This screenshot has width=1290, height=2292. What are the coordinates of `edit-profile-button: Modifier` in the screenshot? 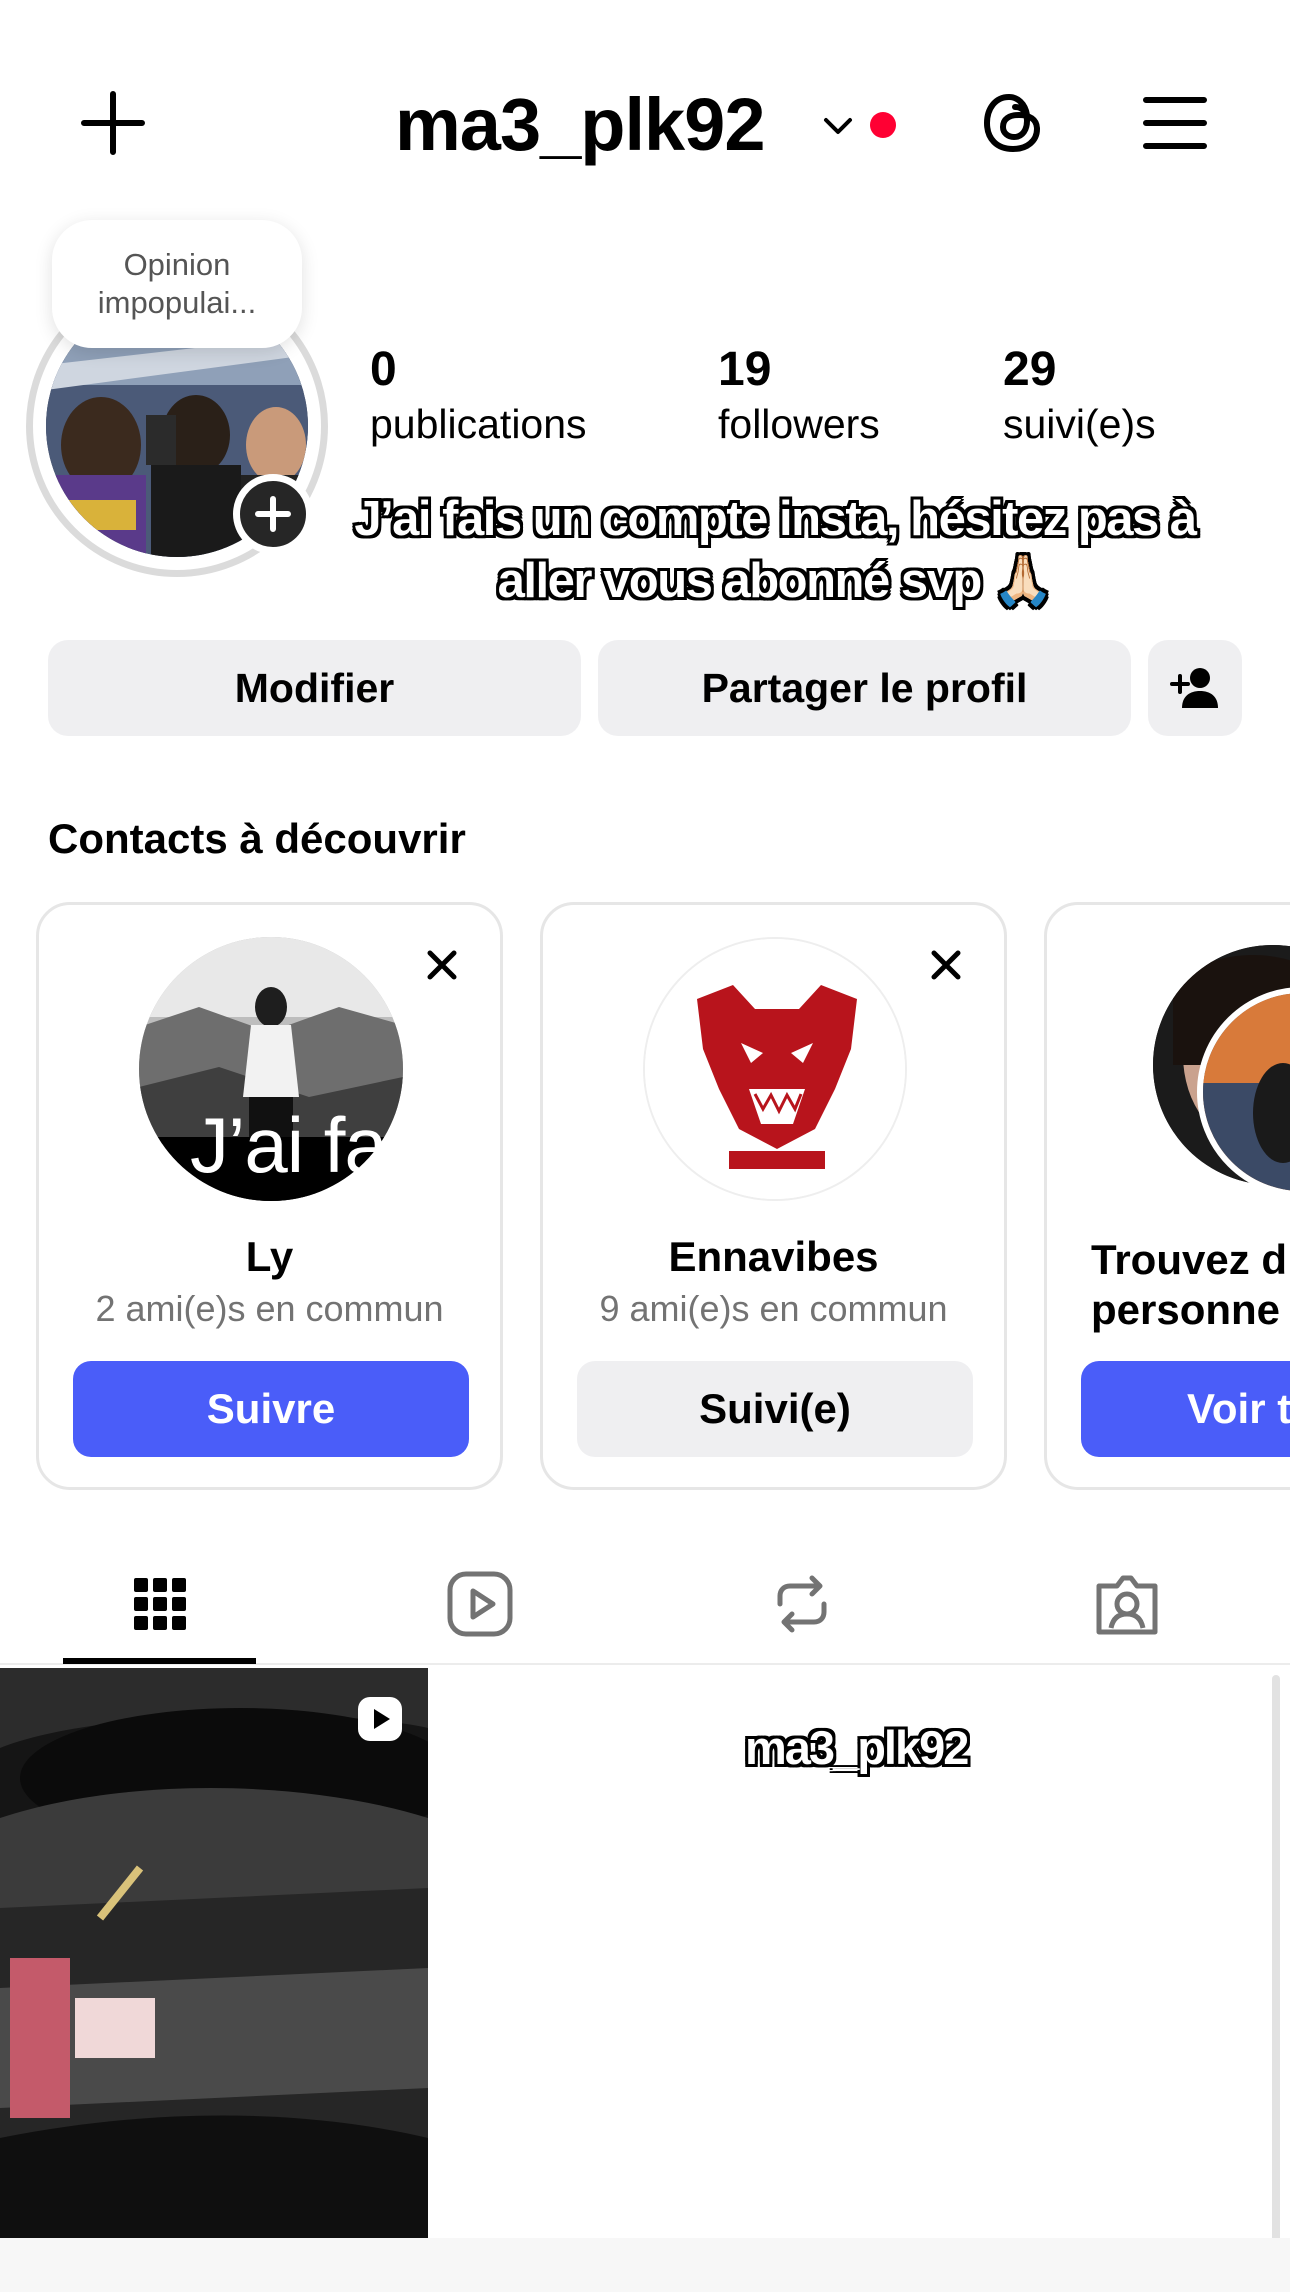 It's located at (314, 688).